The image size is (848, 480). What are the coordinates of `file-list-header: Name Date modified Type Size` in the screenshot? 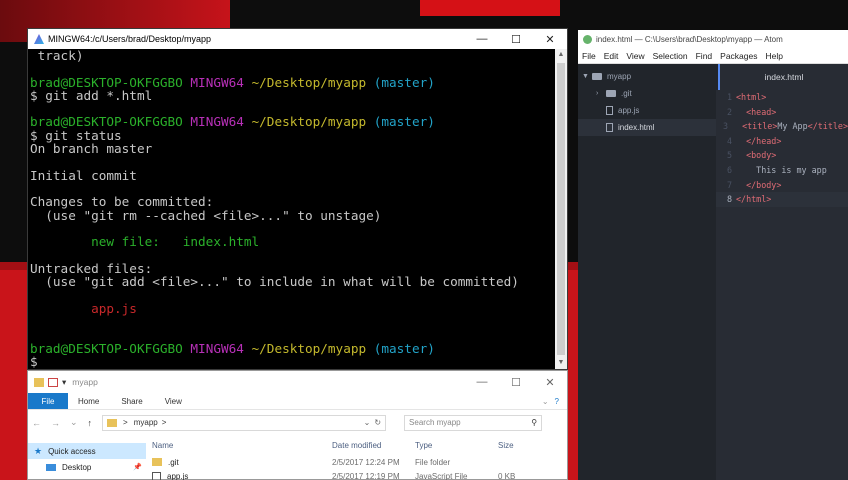 It's located at (356, 445).